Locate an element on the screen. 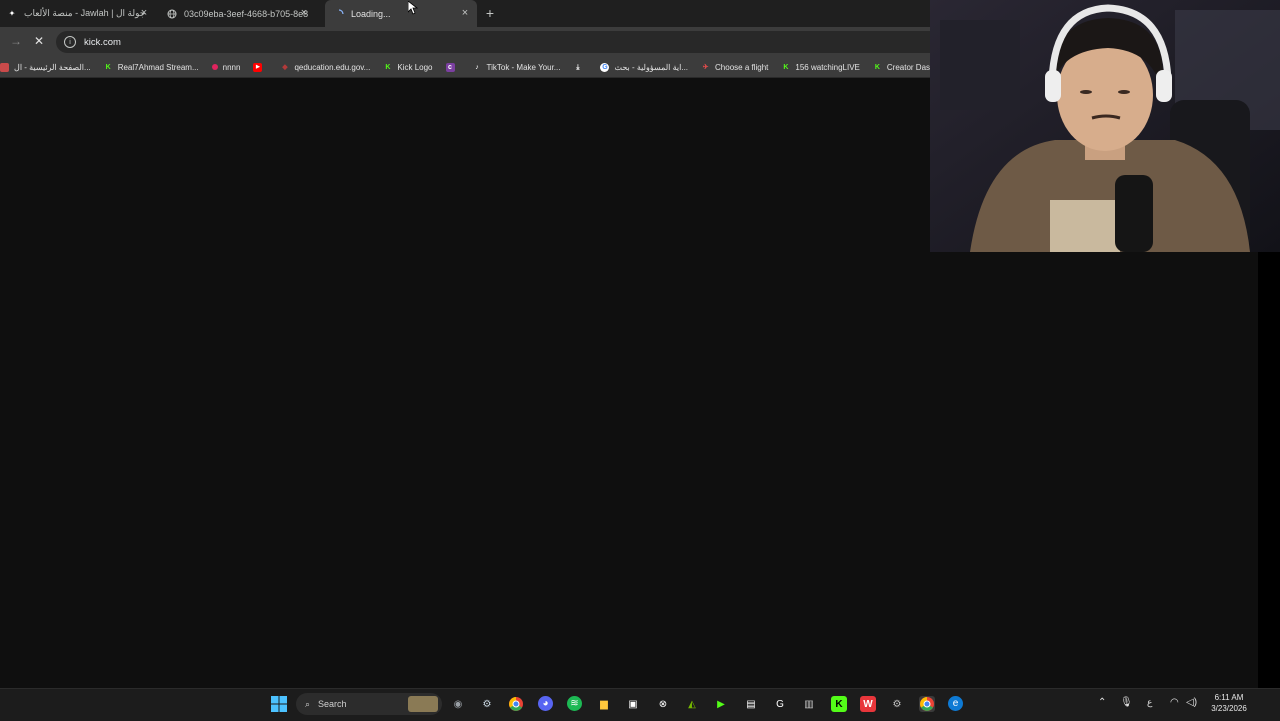  red-dot-icon is located at coordinates (214, 67).